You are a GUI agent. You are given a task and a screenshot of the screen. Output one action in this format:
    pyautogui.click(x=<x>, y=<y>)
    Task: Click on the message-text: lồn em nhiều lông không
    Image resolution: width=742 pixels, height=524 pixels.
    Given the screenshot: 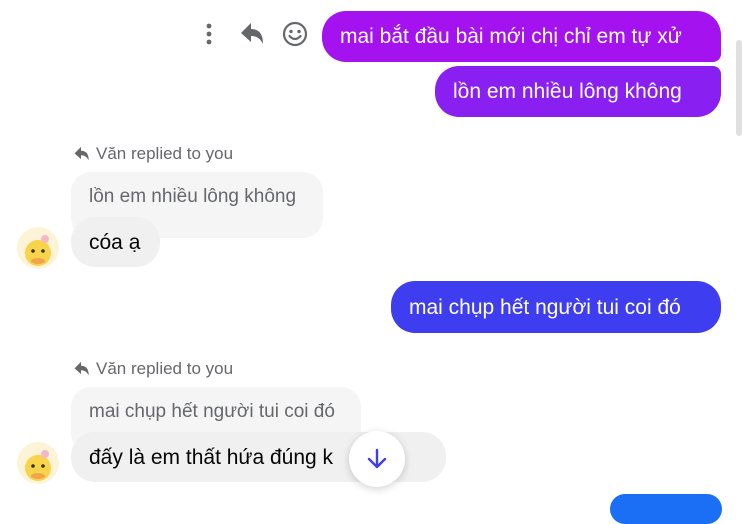 What is the action you would take?
    pyautogui.click(x=567, y=91)
    